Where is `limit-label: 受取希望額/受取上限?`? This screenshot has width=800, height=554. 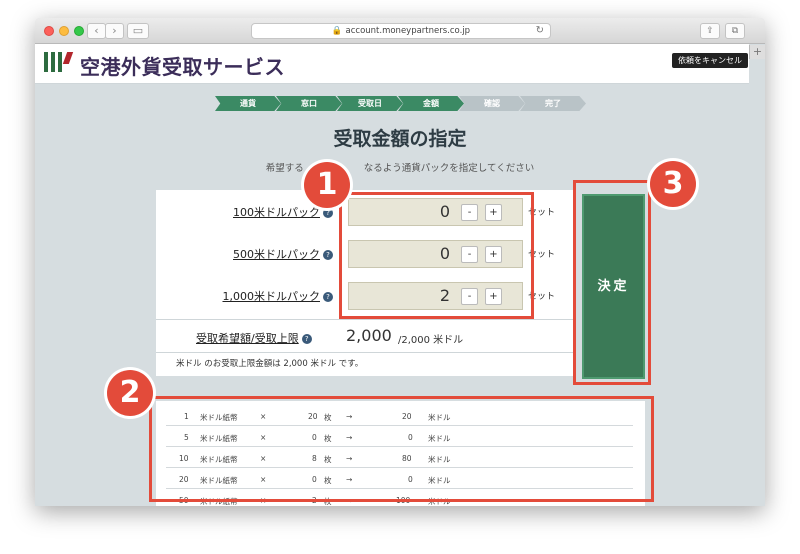
limit-label: 受取希望額/受取上限? is located at coordinates (254, 338).